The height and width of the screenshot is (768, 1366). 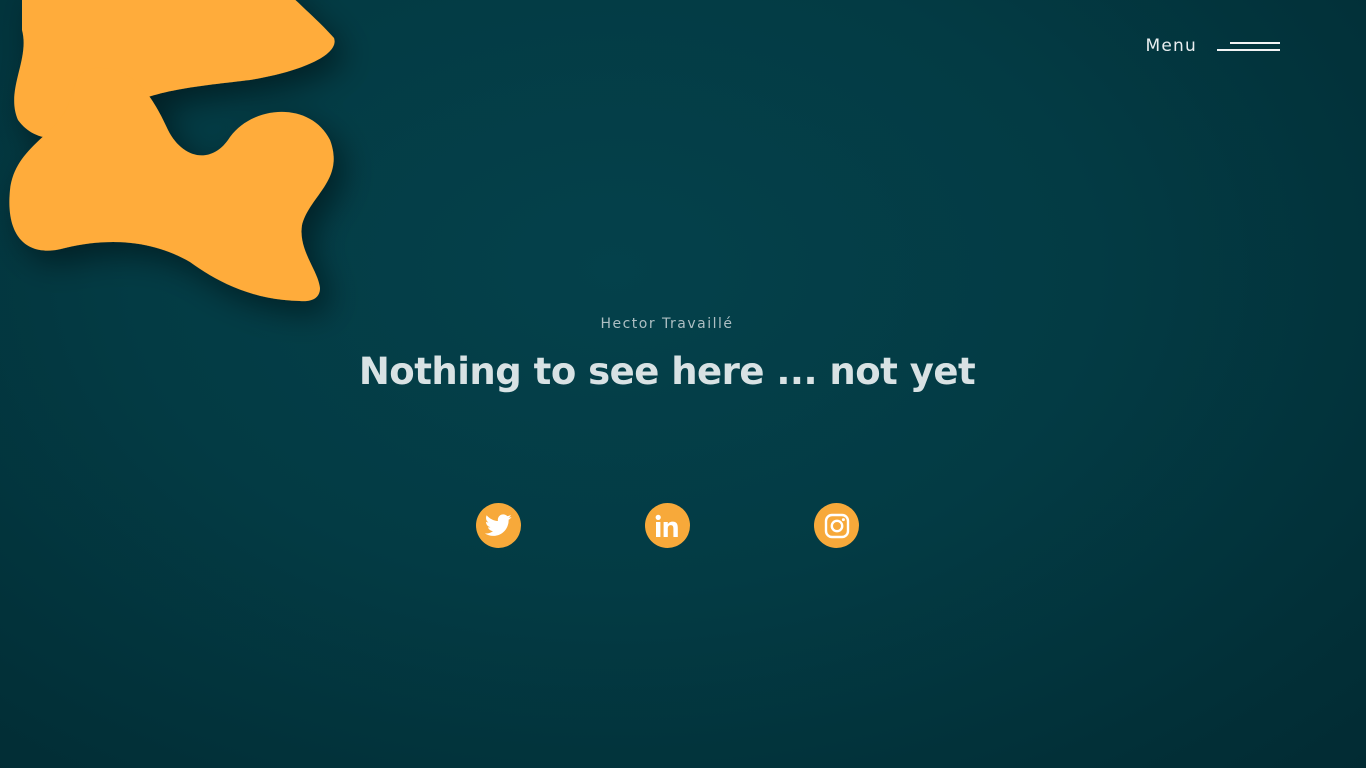 I want to click on menu-button: Menu, so click(x=1213, y=46).